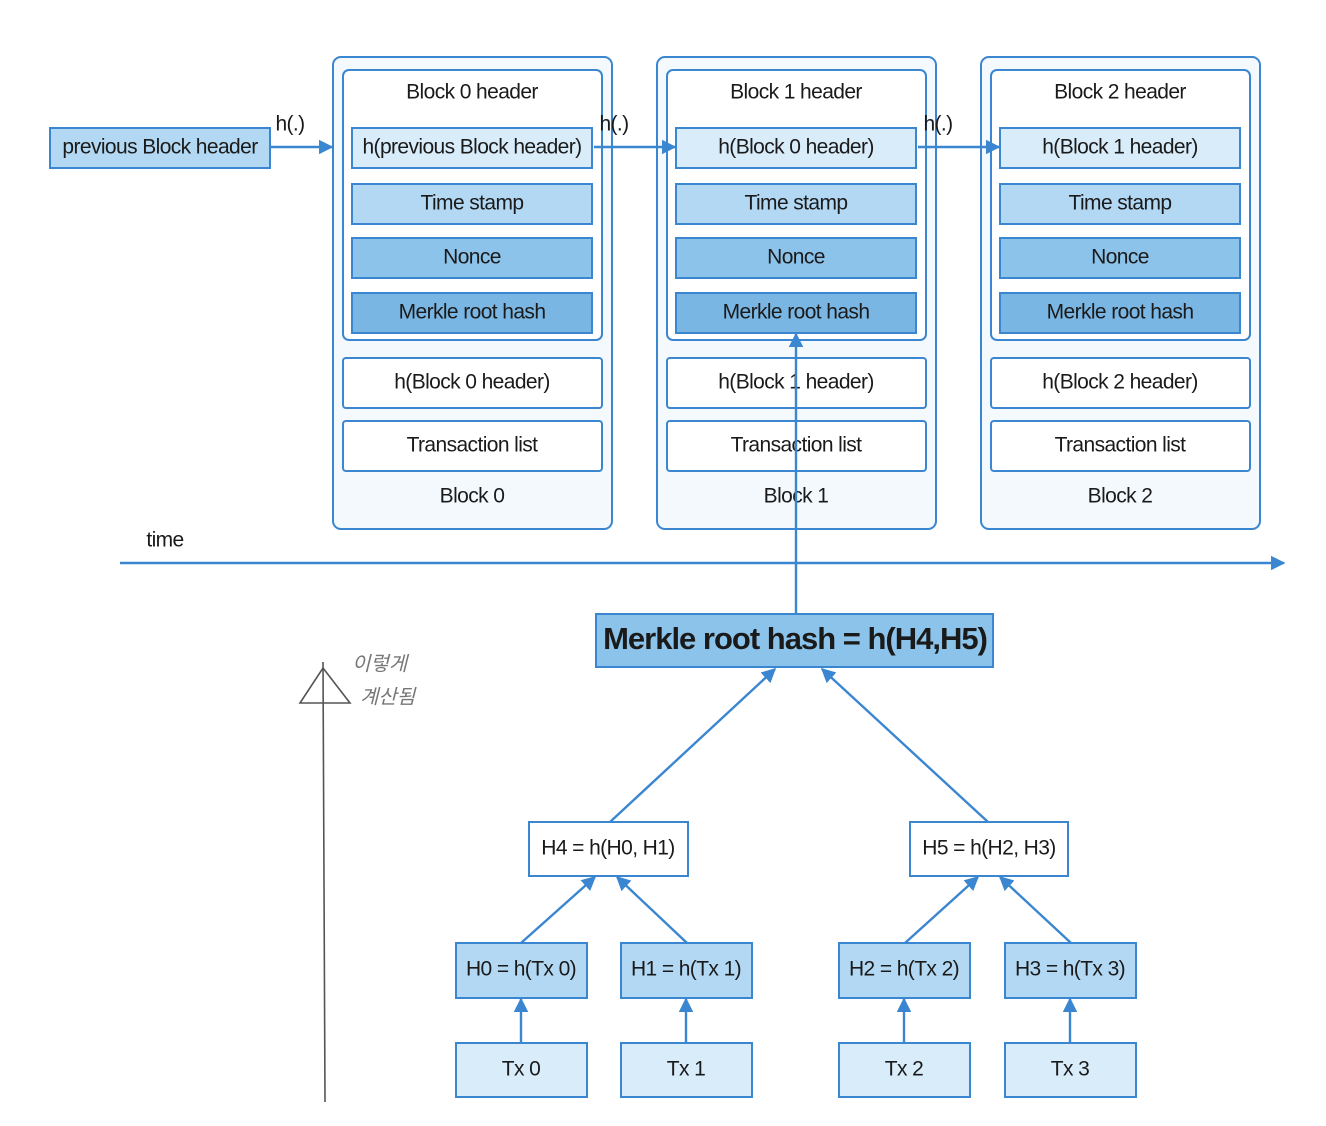 The height and width of the screenshot is (1126, 1326). Describe the element at coordinates (1120, 382) in the screenshot. I see `field-label: h(Block 2 header)` at that location.